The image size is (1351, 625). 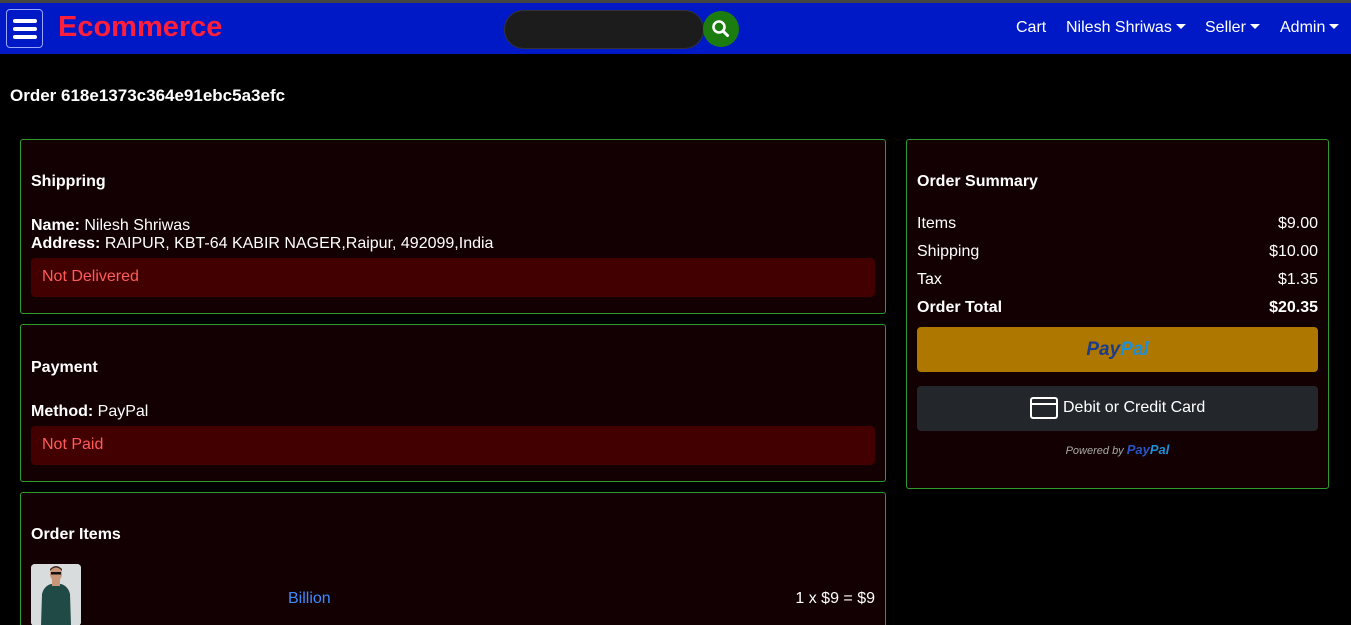 What do you see at coordinates (960, 307) in the screenshot?
I see `summary-total-label: Order Total` at bounding box center [960, 307].